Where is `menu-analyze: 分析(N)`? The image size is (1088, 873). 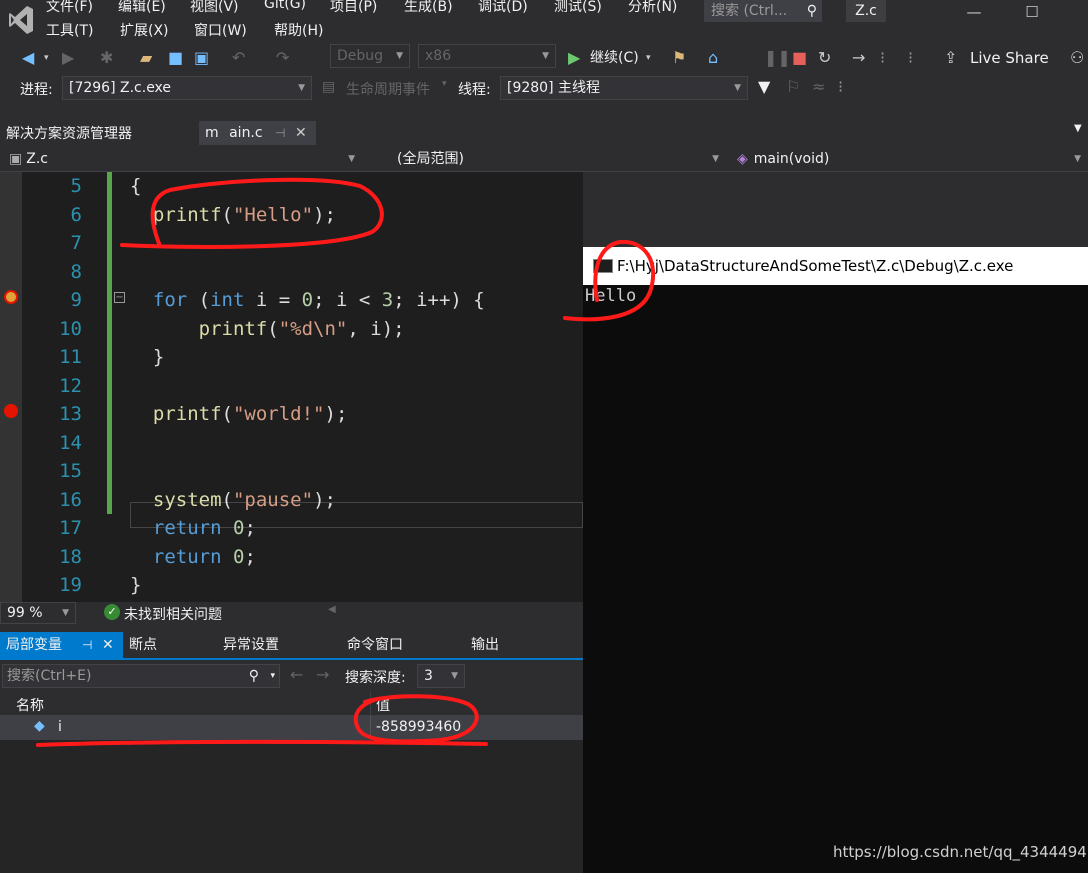 menu-analyze: 分析(N) is located at coordinates (652, 8).